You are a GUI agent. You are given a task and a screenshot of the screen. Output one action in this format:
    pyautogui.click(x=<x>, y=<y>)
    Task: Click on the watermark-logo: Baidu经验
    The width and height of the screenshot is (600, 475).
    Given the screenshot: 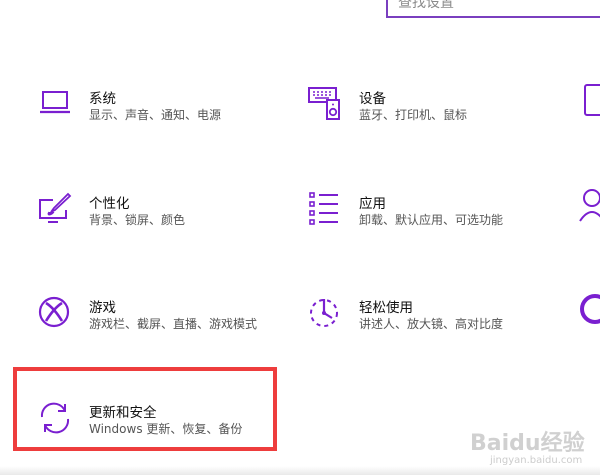 What is the action you would take?
    pyautogui.click(x=527, y=443)
    